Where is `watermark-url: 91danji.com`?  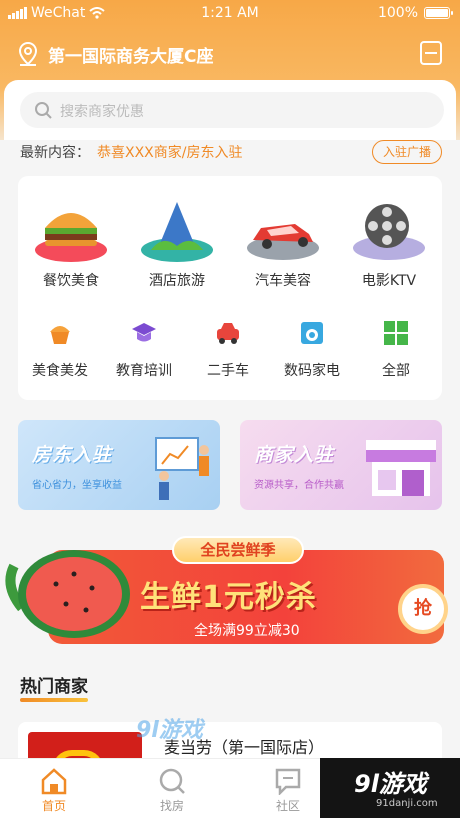 watermark-url: 91danji.com is located at coordinates (407, 803).